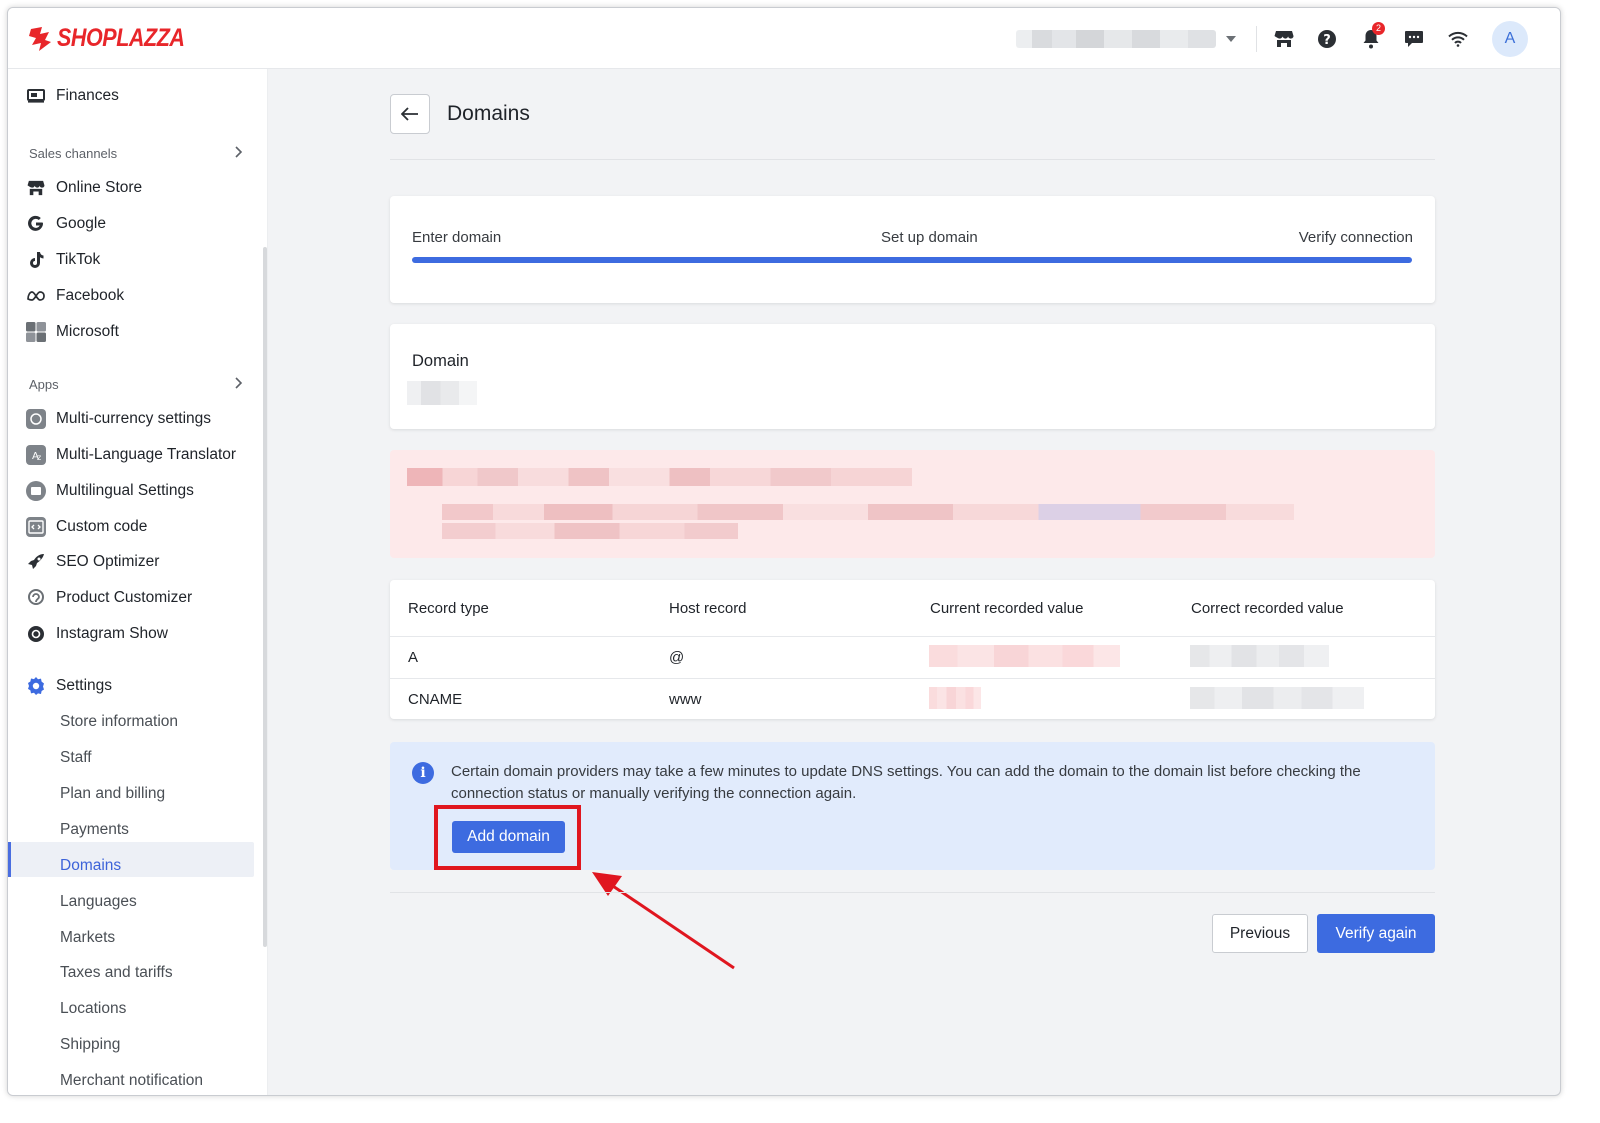 Image resolution: width=1600 pixels, height=1123 pixels. Describe the element at coordinates (929, 237) in the screenshot. I see `step-set-up-domain: Set up domain` at that location.